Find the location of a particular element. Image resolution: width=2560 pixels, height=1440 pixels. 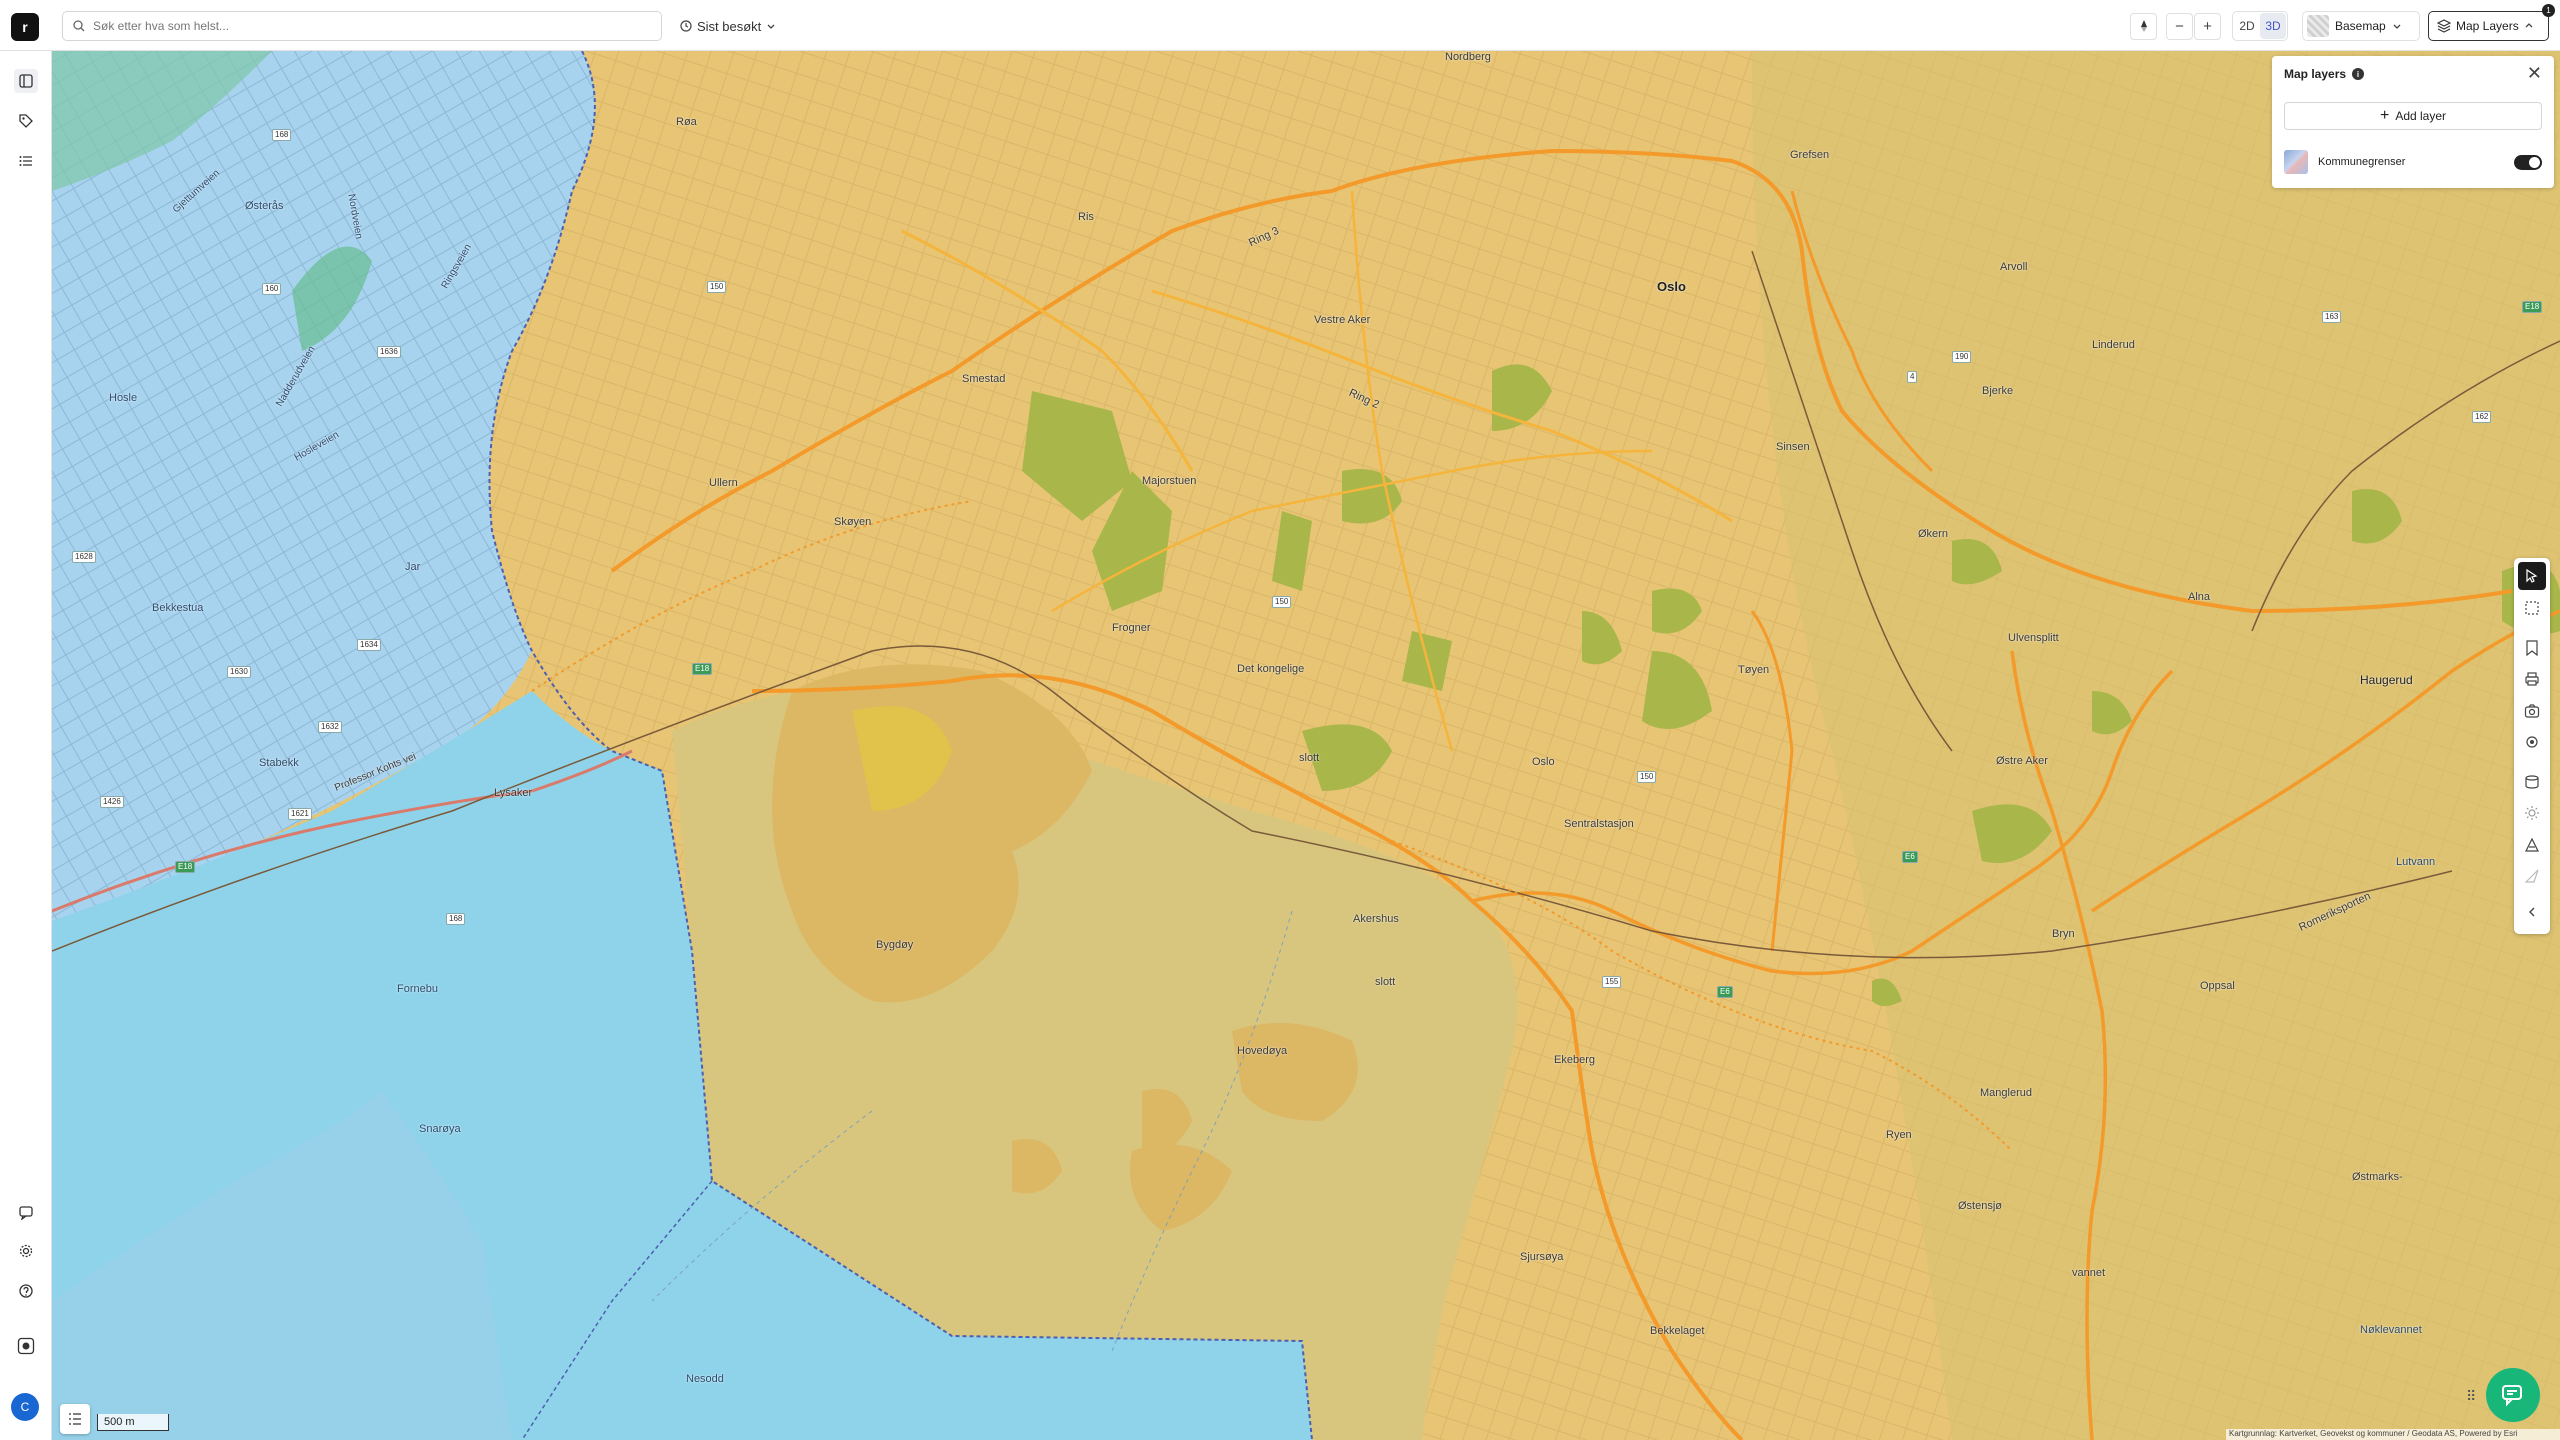

place-label: Alna is located at coordinates (2199, 597).